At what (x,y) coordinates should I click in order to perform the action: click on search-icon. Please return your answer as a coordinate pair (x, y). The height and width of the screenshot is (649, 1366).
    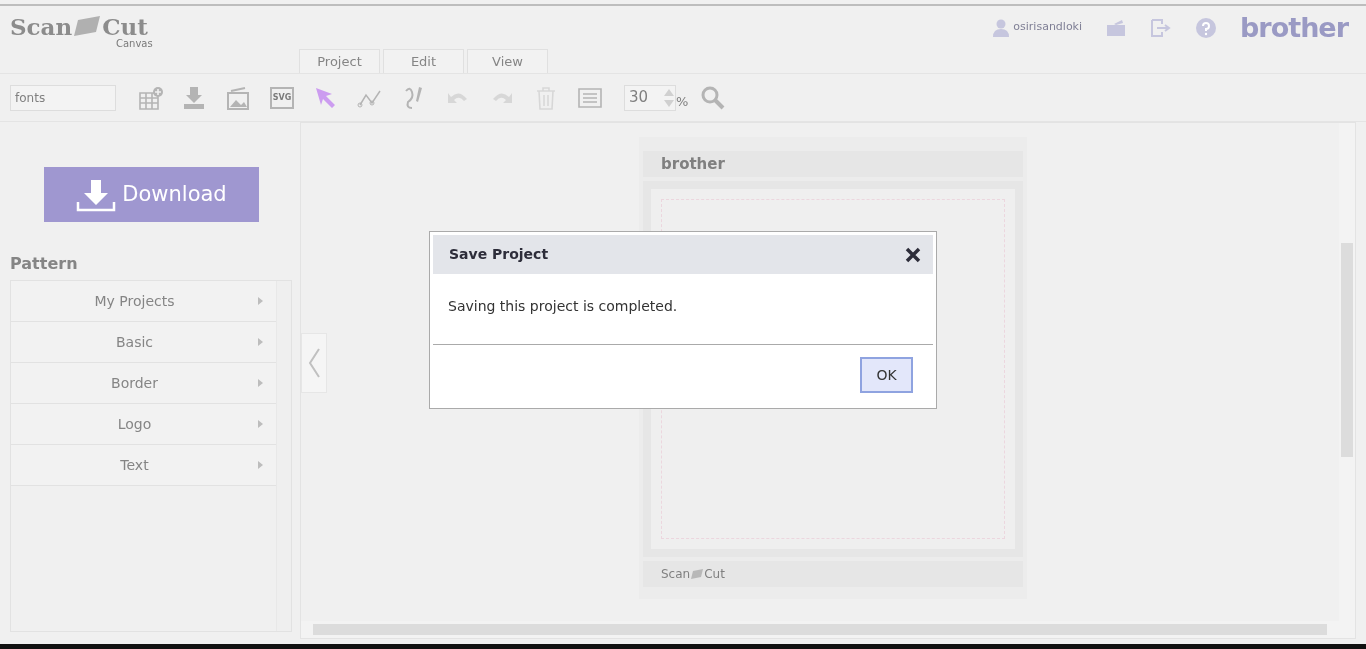
    Looking at the image, I should click on (713, 97).